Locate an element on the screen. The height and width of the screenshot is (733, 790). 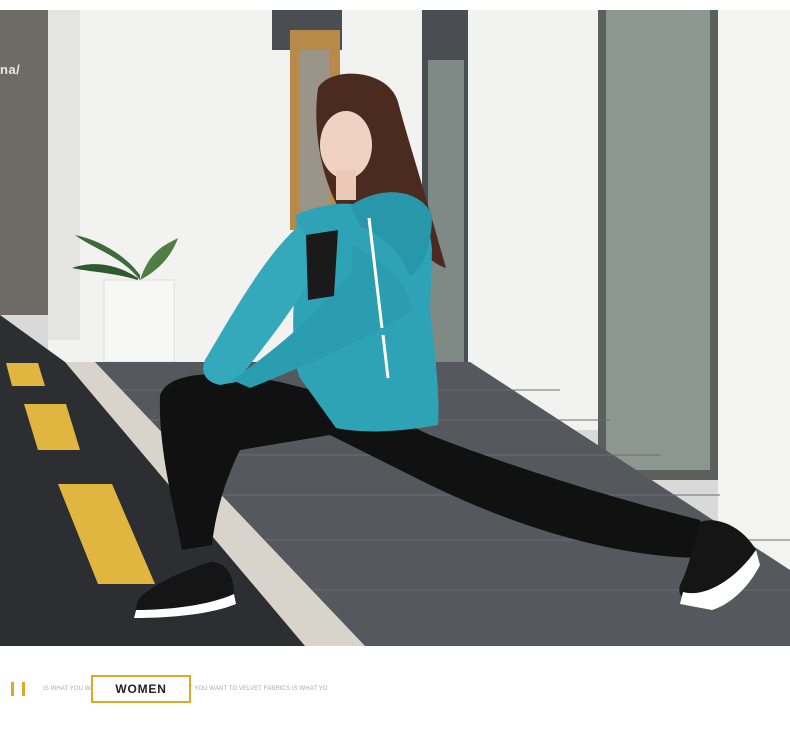
sports-top is located at coordinates (322, 265).